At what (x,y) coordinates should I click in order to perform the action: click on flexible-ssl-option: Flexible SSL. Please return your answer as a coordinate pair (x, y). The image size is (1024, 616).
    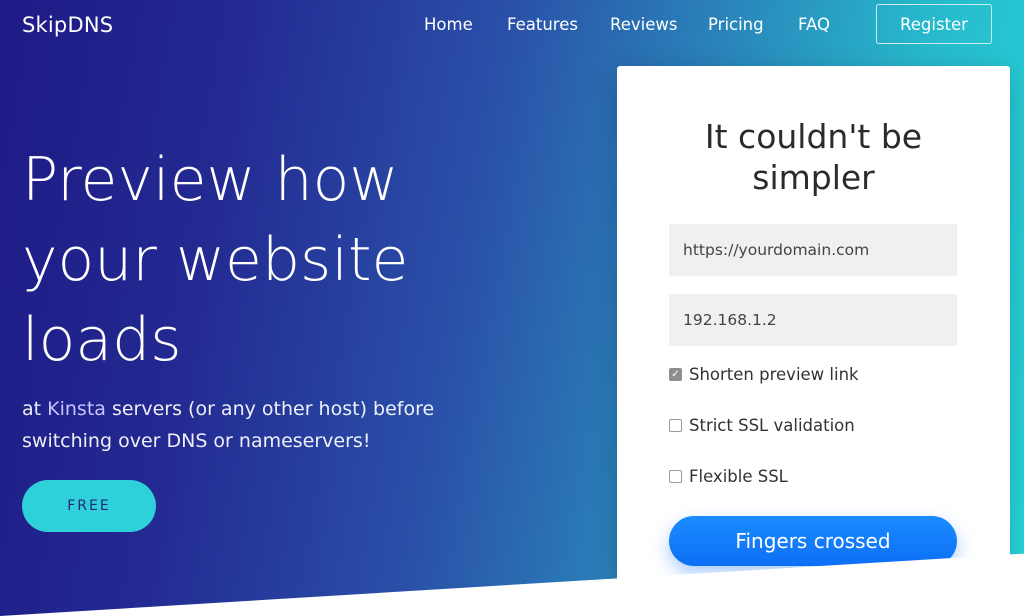
    Looking at the image, I should click on (728, 476).